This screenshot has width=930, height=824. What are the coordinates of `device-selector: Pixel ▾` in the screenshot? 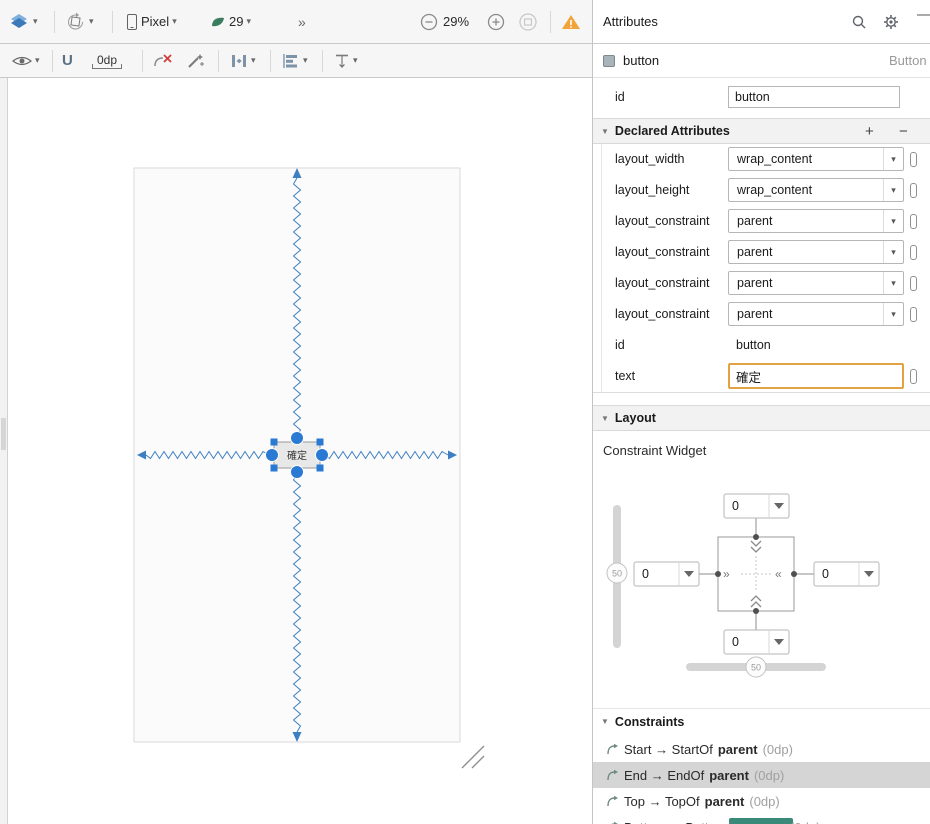 It's located at (151, 21).